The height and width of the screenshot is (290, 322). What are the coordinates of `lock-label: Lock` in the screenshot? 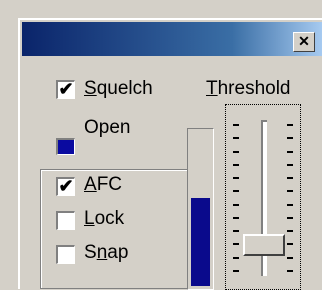 It's located at (104, 219).